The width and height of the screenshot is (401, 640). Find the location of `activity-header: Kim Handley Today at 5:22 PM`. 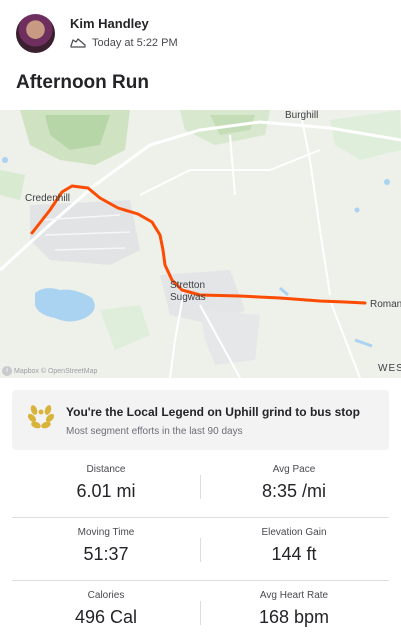

activity-header: Kim Handley Today at 5:22 PM is located at coordinates (200, 30).